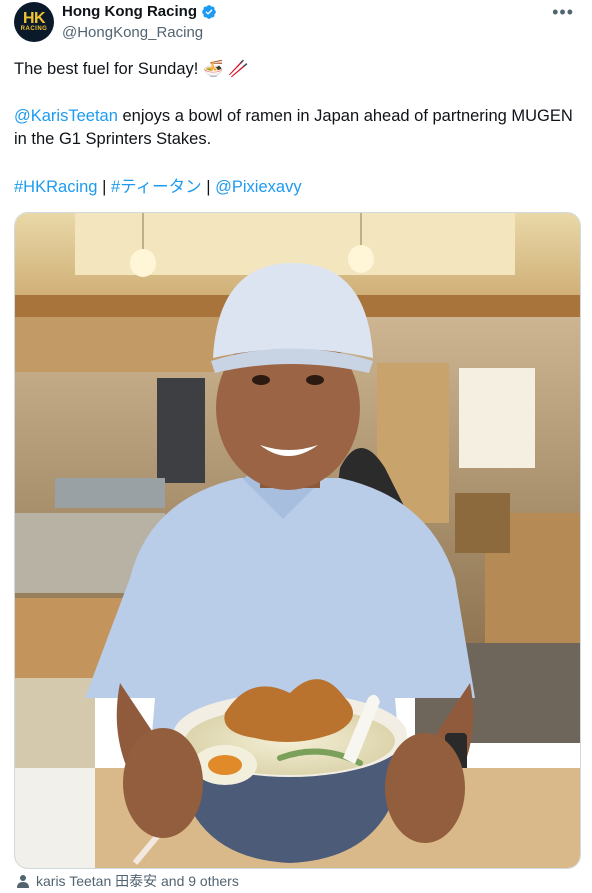  I want to click on hashtag-teetan: #ティータン, so click(156, 187).